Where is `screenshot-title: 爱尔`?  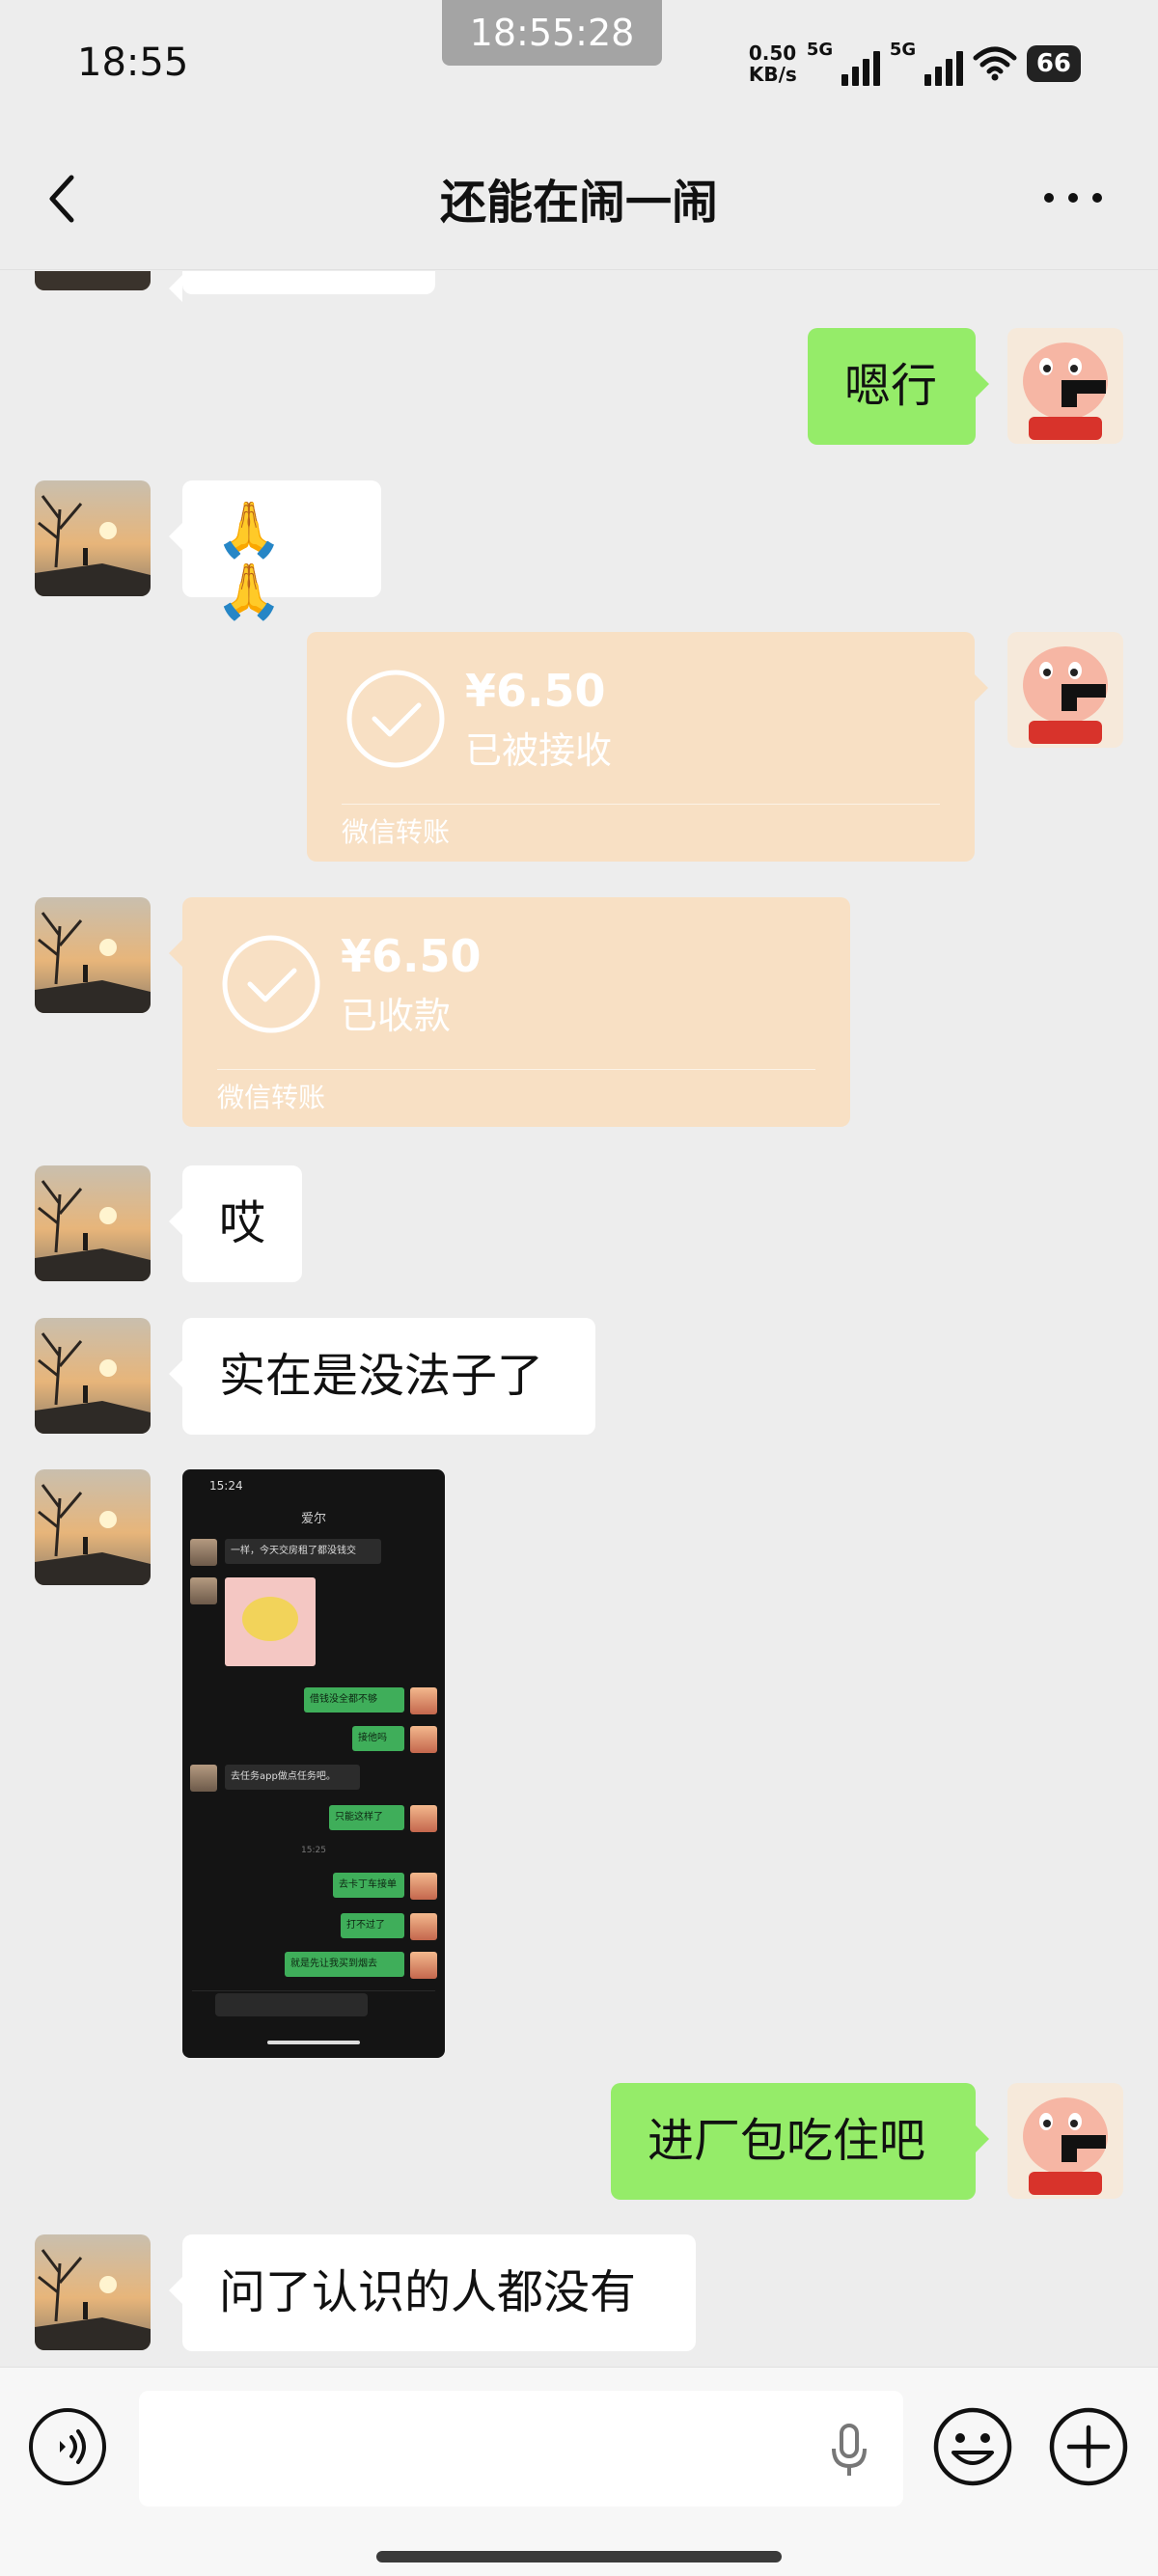 screenshot-title: 爱尔 is located at coordinates (313, 1519).